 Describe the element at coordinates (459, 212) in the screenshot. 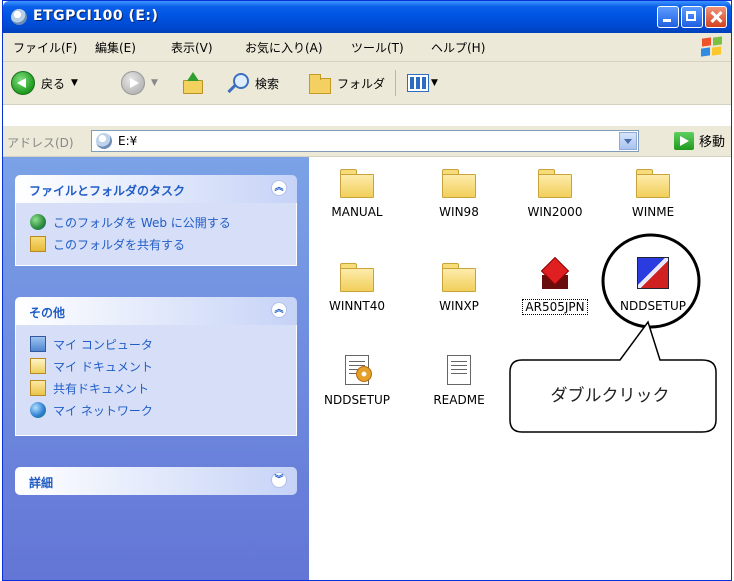

I see `item-label: WIN98` at that location.